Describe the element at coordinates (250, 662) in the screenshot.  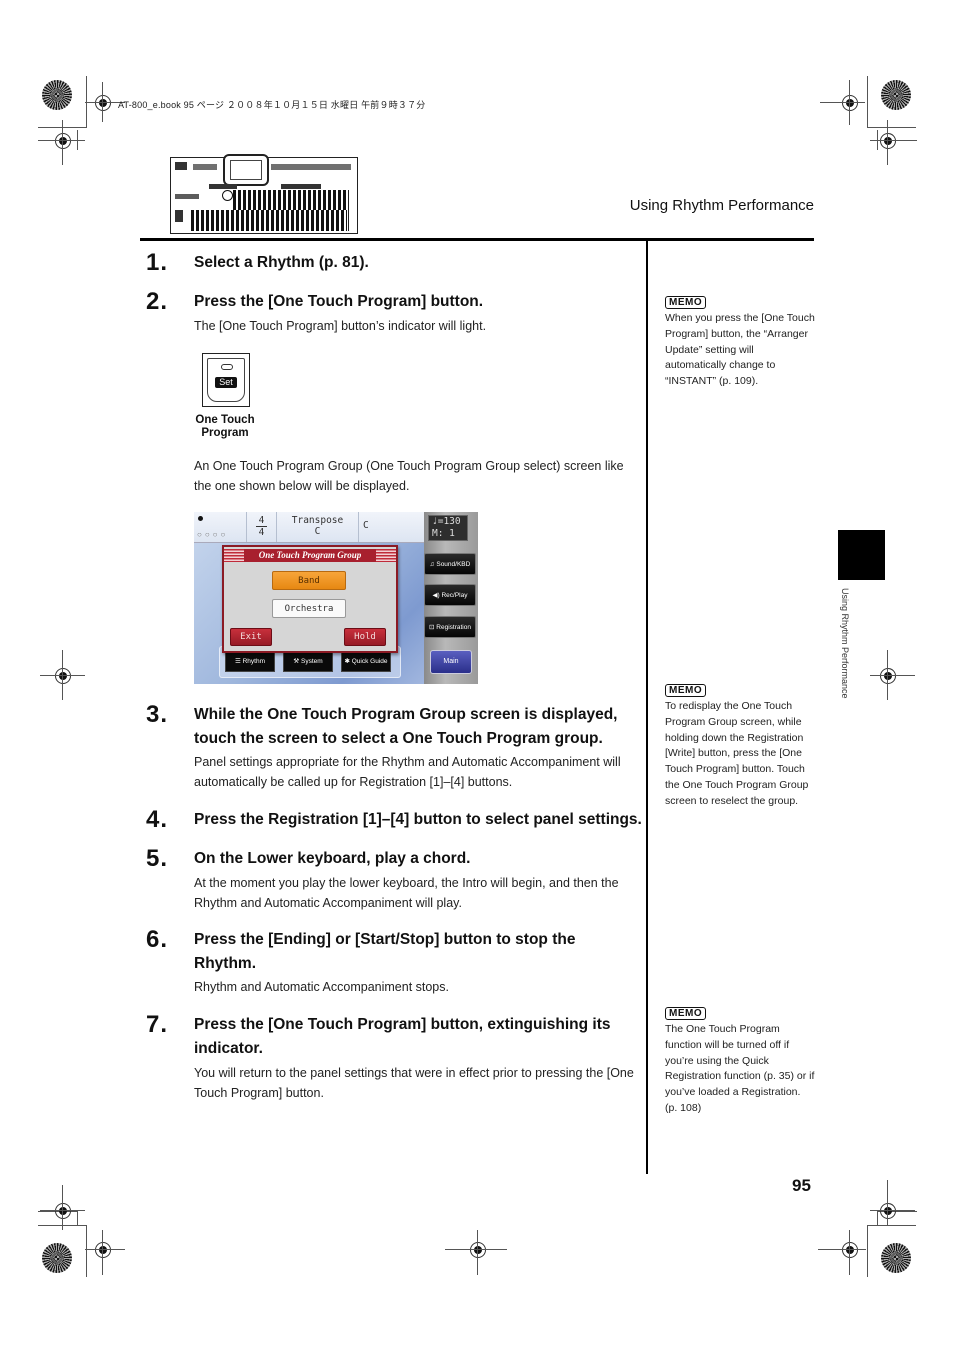
I see `rhythm-button: ☰ Rhythm` at that location.